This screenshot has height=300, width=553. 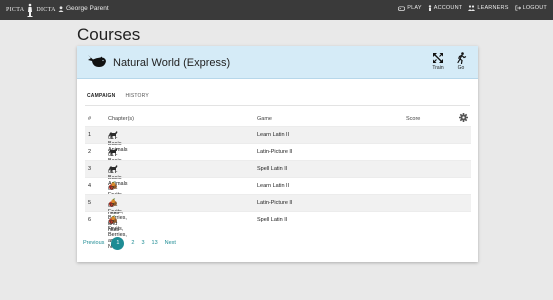 What do you see at coordinates (90, 203) in the screenshot?
I see `row-number: 5` at bounding box center [90, 203].